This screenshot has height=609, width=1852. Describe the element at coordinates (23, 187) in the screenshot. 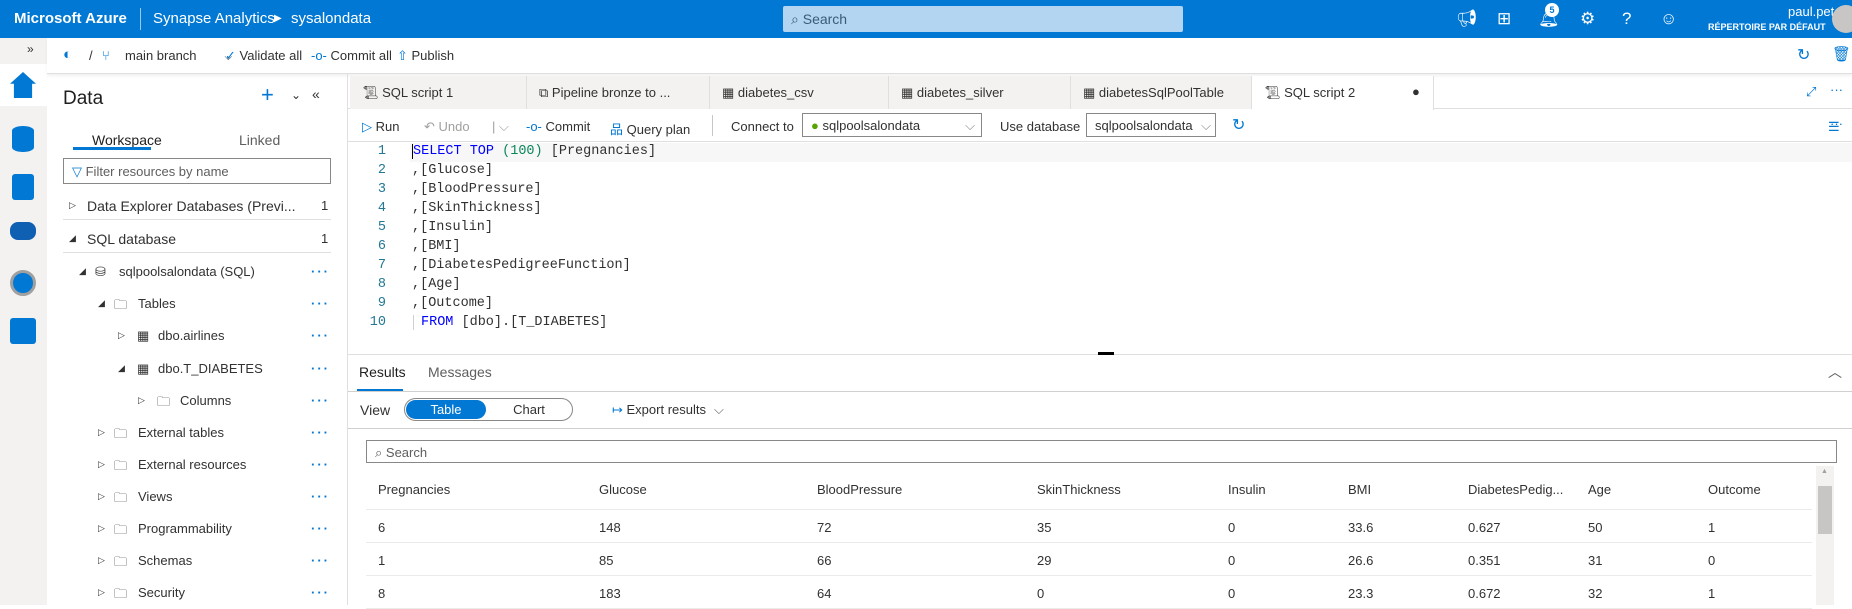

I see `document-icon` at that location.